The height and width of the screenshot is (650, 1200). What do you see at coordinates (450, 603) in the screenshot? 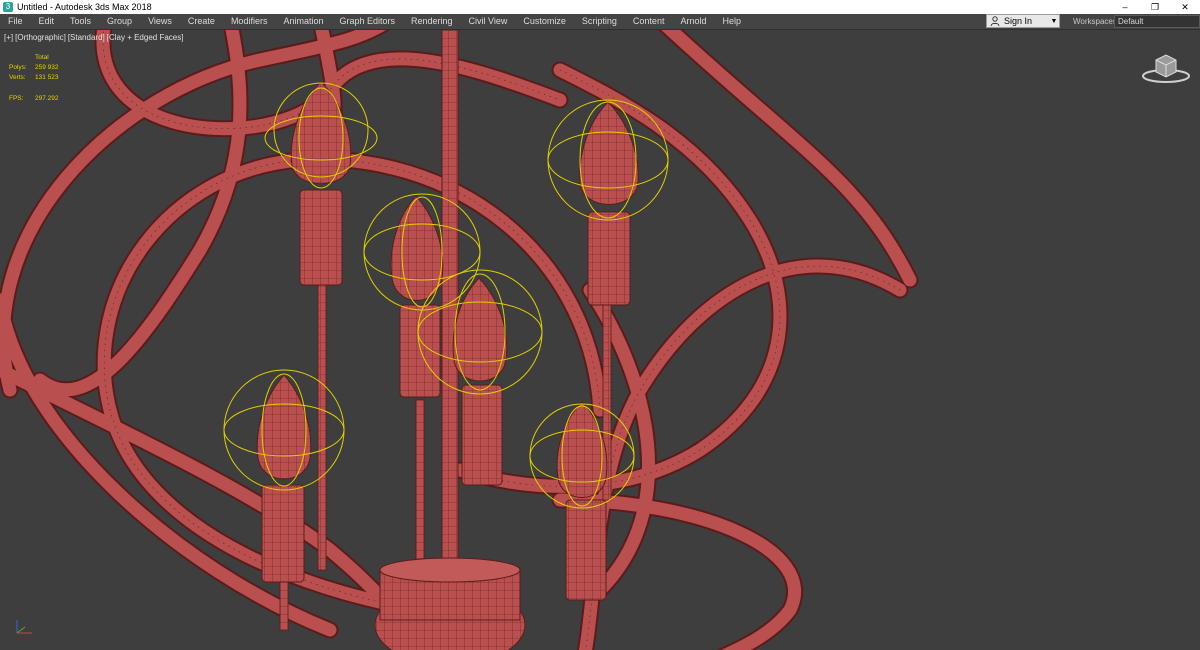
I see `chandelier-hub` at bounding box center [450, 603].